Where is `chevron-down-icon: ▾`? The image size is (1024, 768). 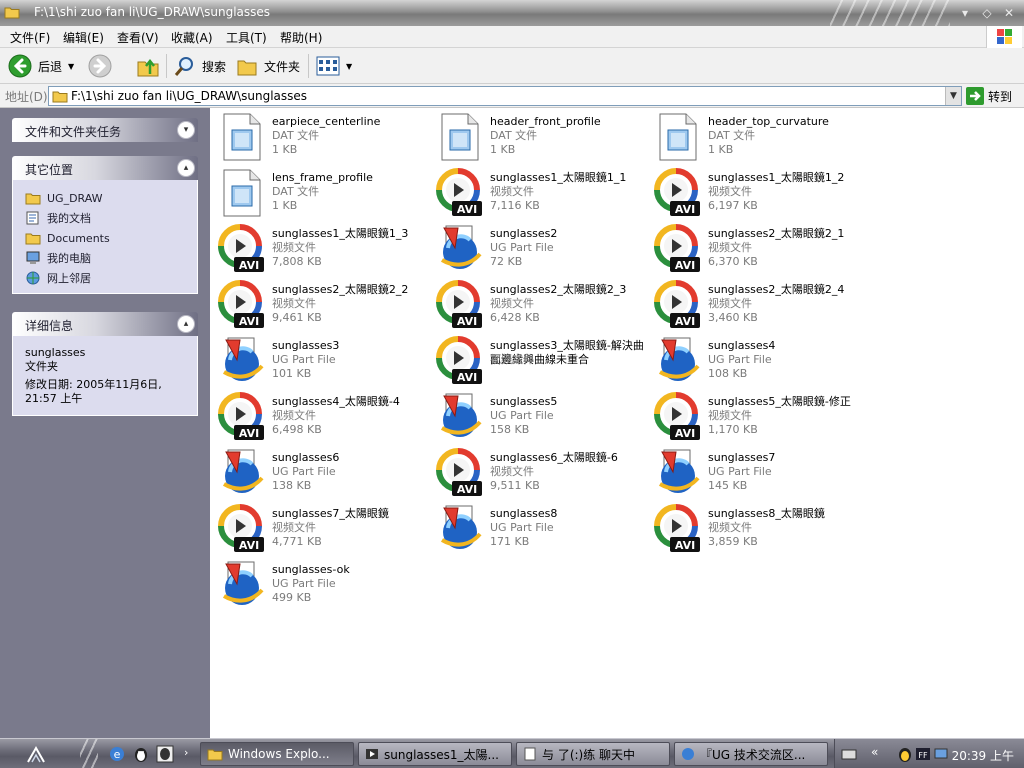
chevron-down-icon: ▾ is located at coordinates (186, 130).